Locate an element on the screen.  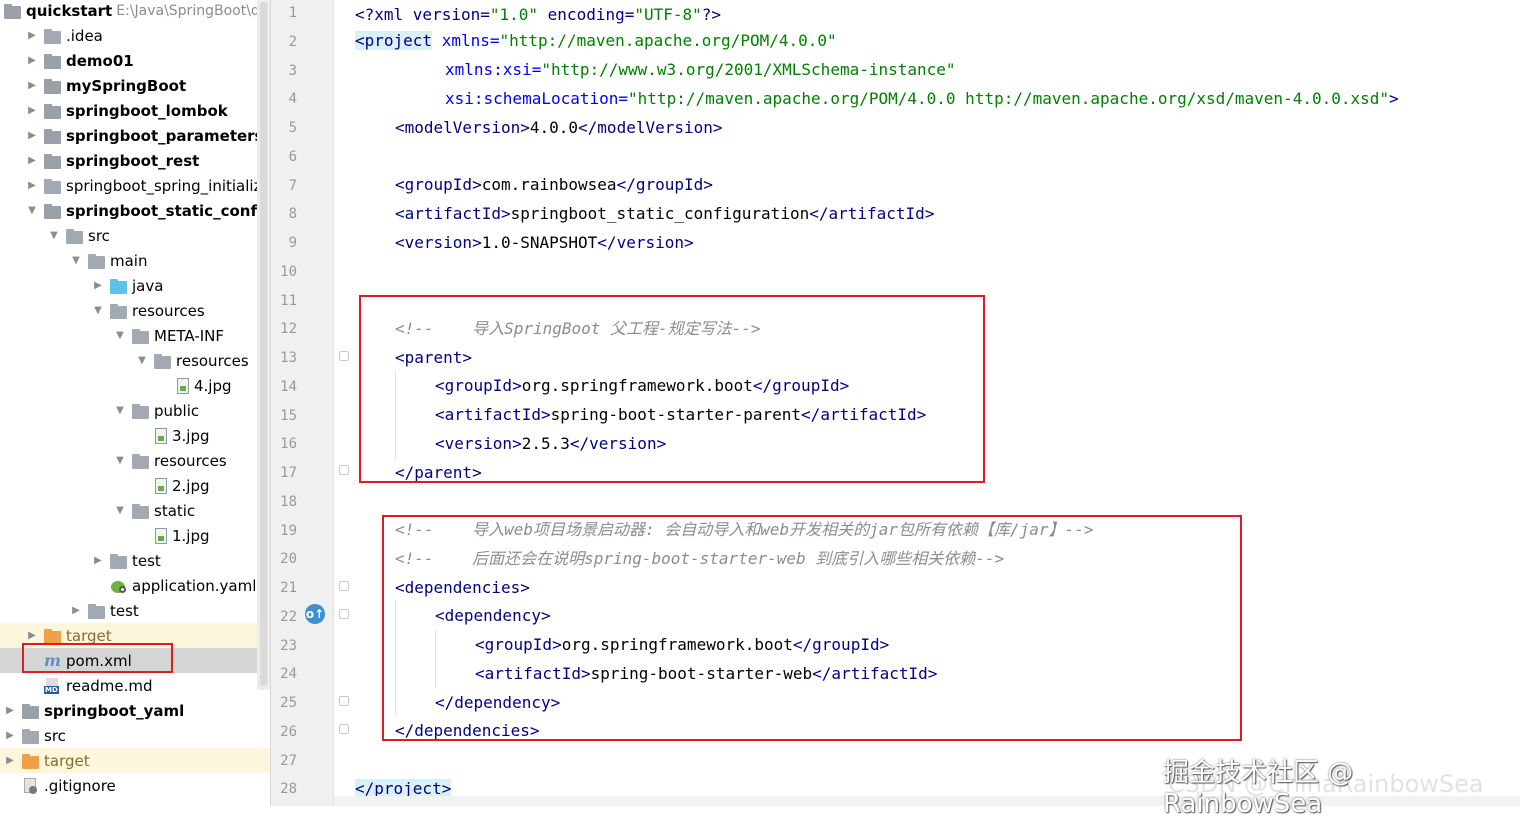
tag: <groupId> is located at coordinates (438, 184).